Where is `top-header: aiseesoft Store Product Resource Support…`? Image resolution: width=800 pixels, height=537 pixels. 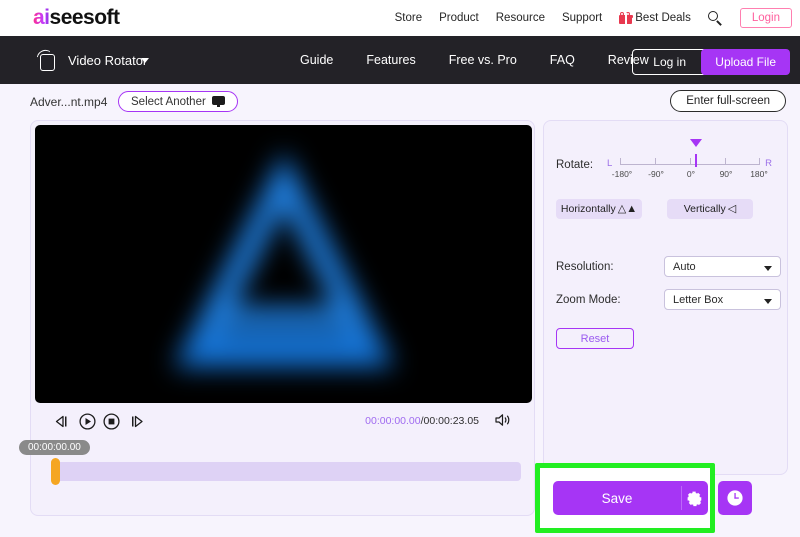
top-header: aiseesoft Store Product Resource Support… is located at coordinates (400, 18).